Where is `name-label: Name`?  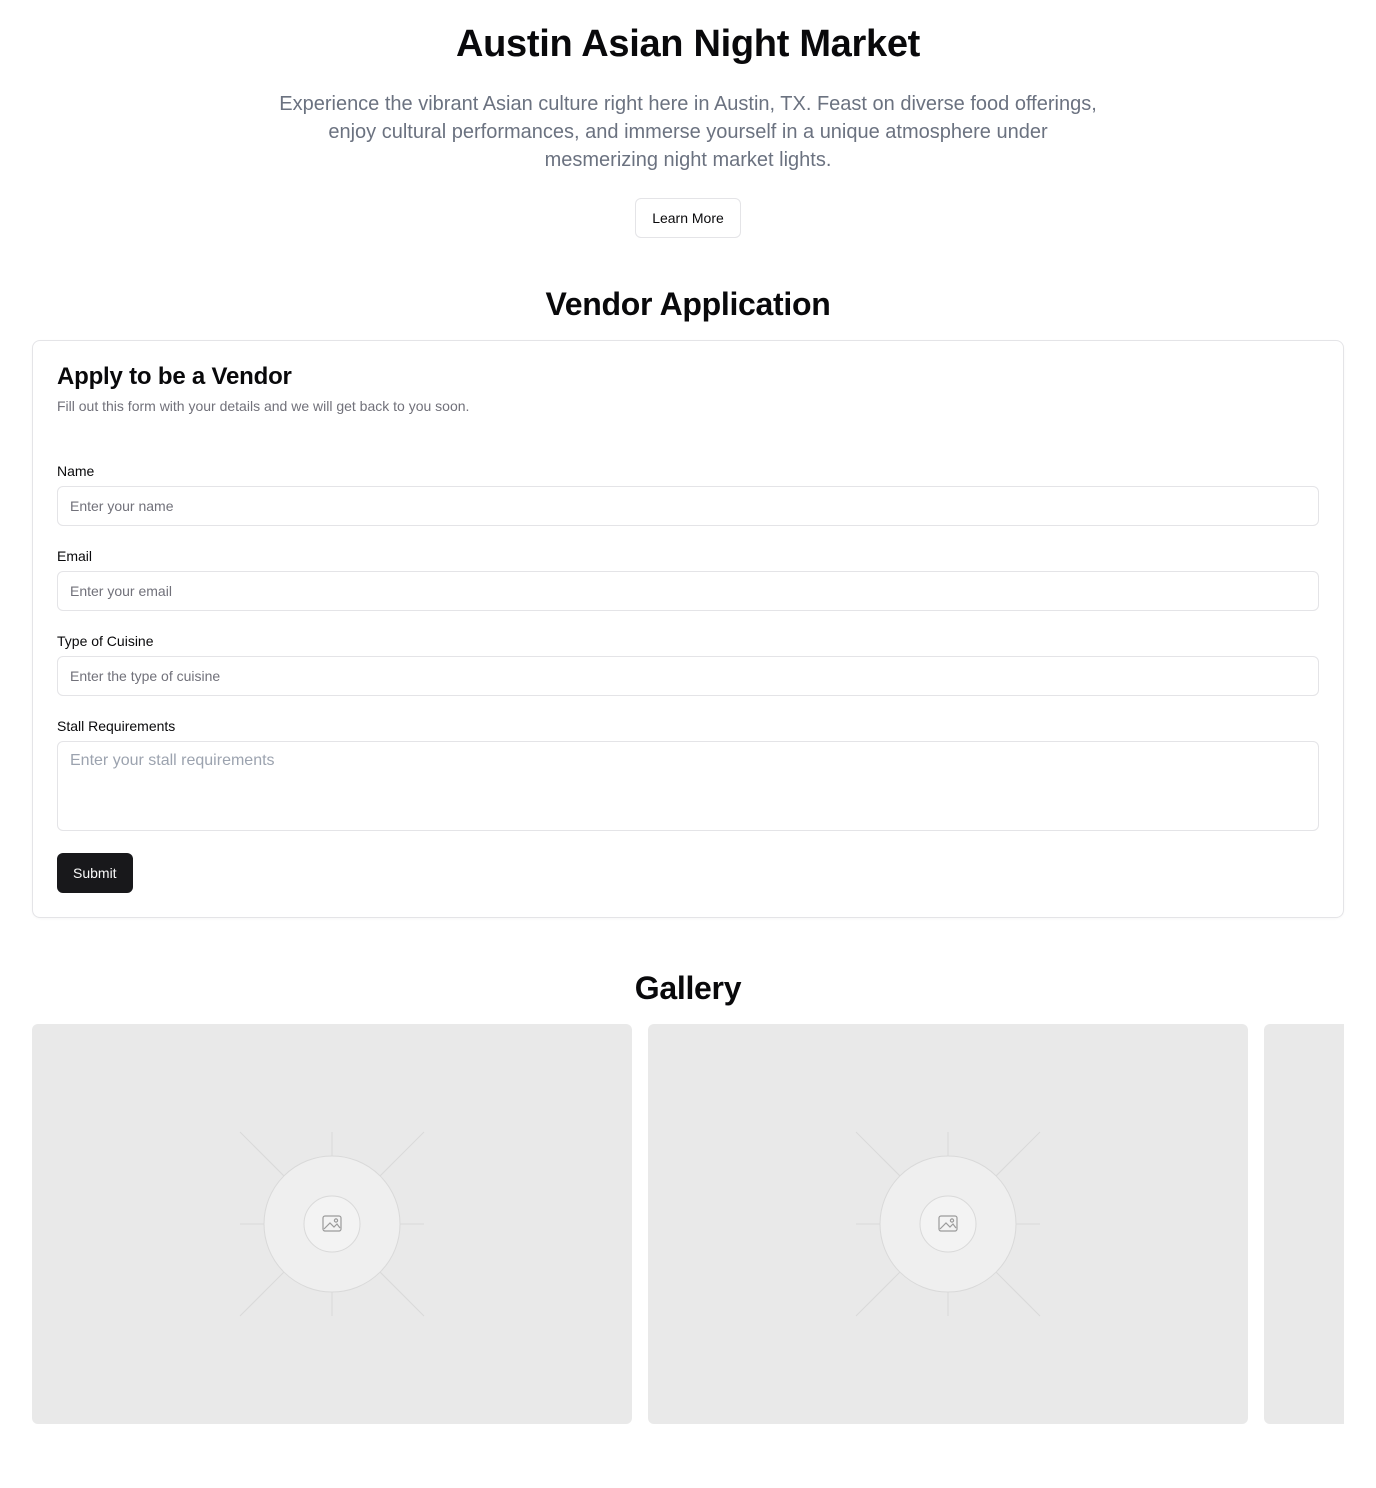 name-label: Name is located at coordinates (76, 471).